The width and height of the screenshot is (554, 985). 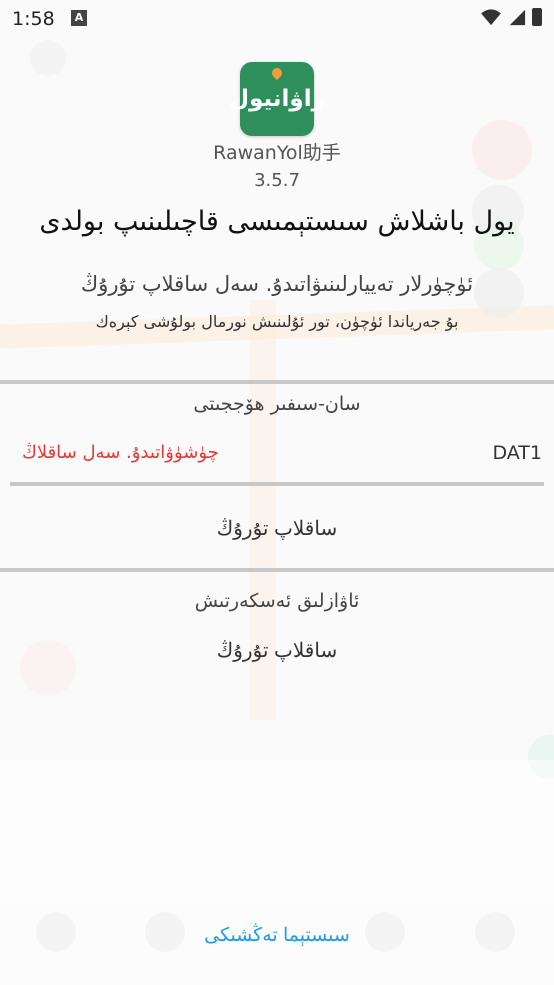 What do you see at coordinates (277, 935) in the screenshot?
I see `system-settings-link: سىستېما تەڭشىكى` at bounding box center [277, 935].